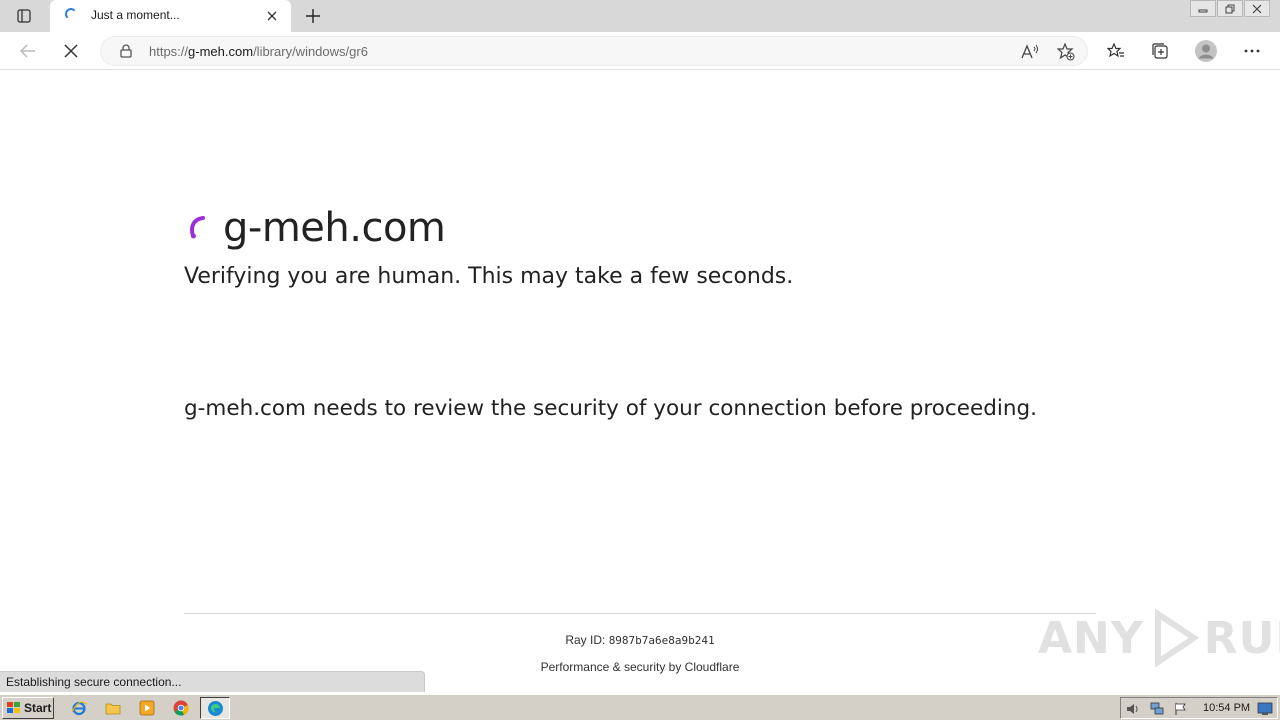 The image size is (1280, 720). I want to click on folder-icon, so click(113, 709).